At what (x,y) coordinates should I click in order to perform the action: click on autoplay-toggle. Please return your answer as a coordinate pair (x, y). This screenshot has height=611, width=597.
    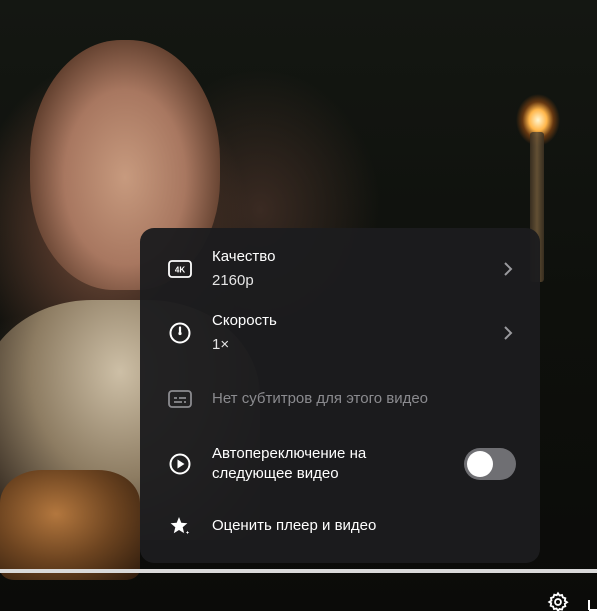
    Looking at the image, I should click on (490, 464).